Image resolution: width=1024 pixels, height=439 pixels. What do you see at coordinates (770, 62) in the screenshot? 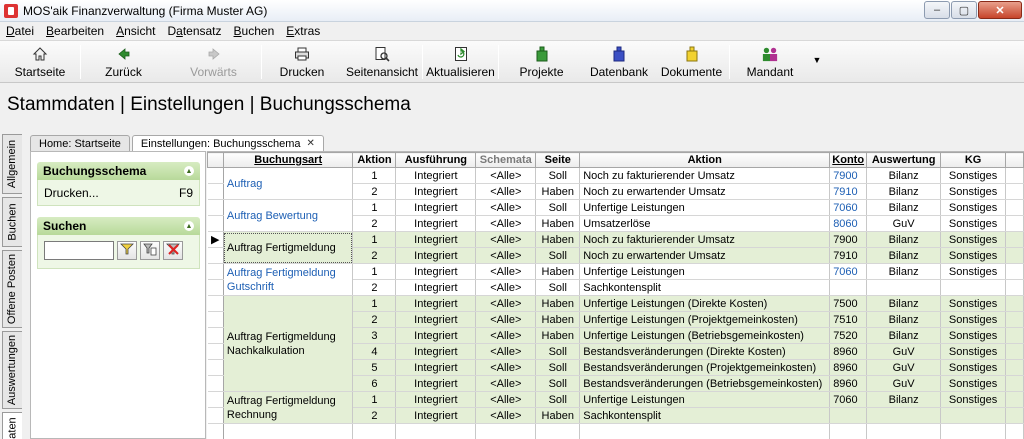
I see `mandant-button: Mandant` at bounding box center [770, 62].